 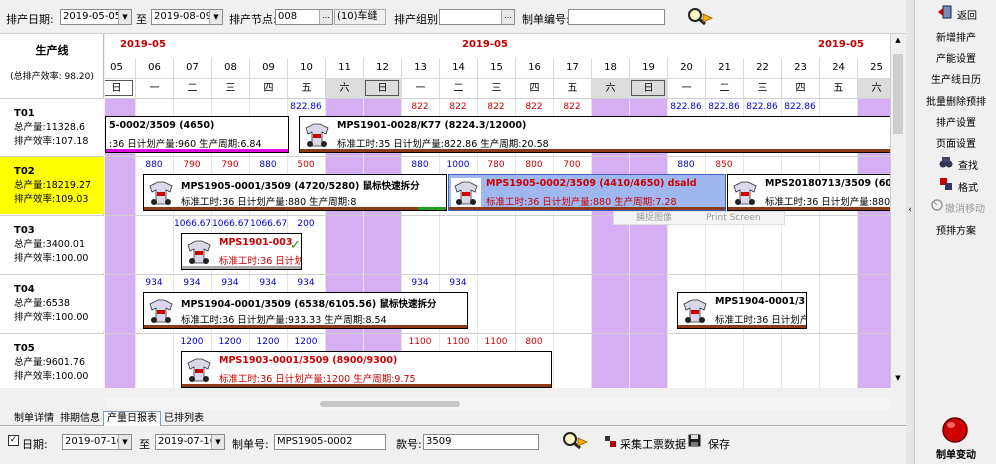 What do you see at coordinates (581, 202) in the screenshot?
I see `task-info: 标准工时:36 日计划产量:880 生产周期:7.28` at bounding box center [581, 202].